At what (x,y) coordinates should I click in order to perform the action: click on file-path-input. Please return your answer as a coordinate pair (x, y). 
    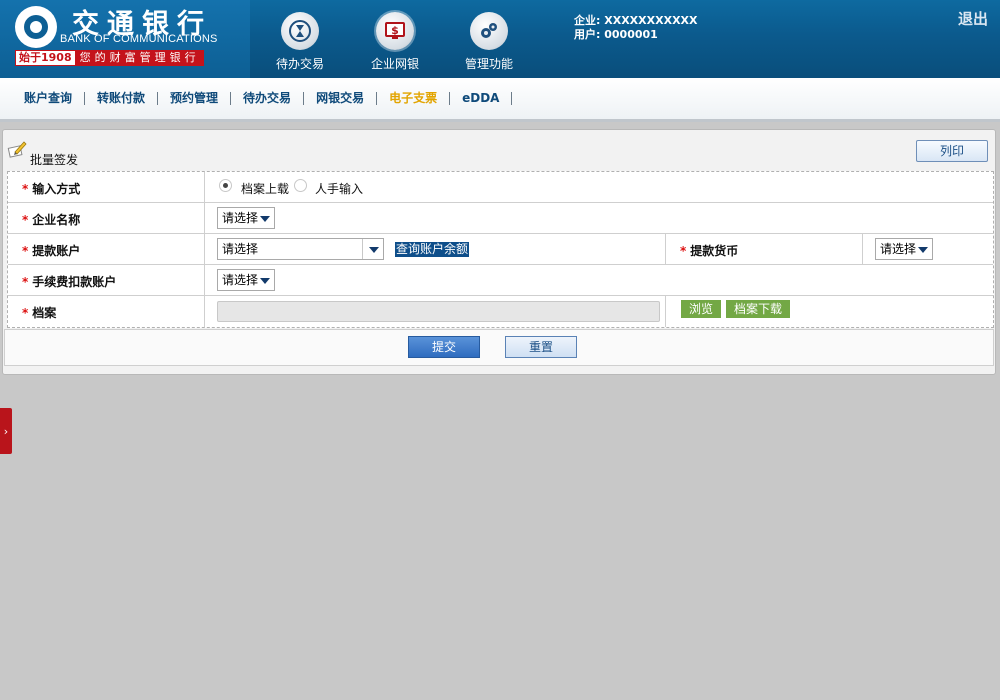
    Looking at the image, I should click on (438, 311).